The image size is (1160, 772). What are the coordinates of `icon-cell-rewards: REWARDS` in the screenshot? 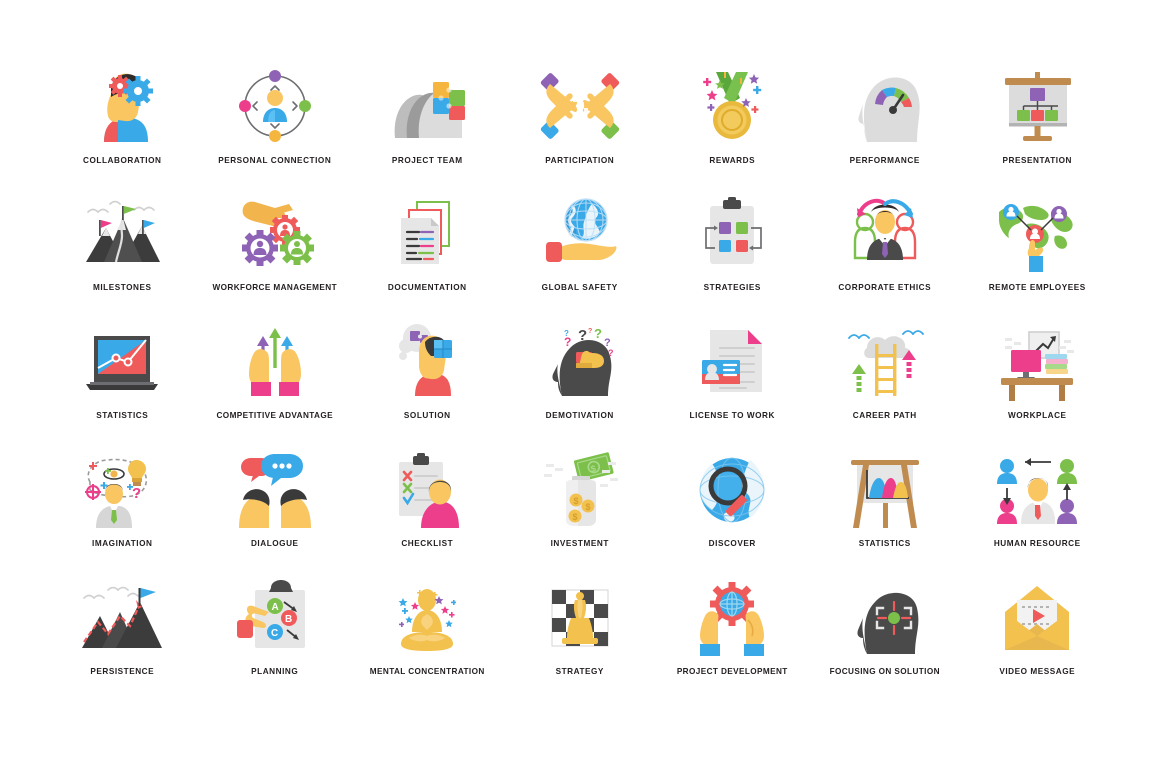 It's located at (732, 126).